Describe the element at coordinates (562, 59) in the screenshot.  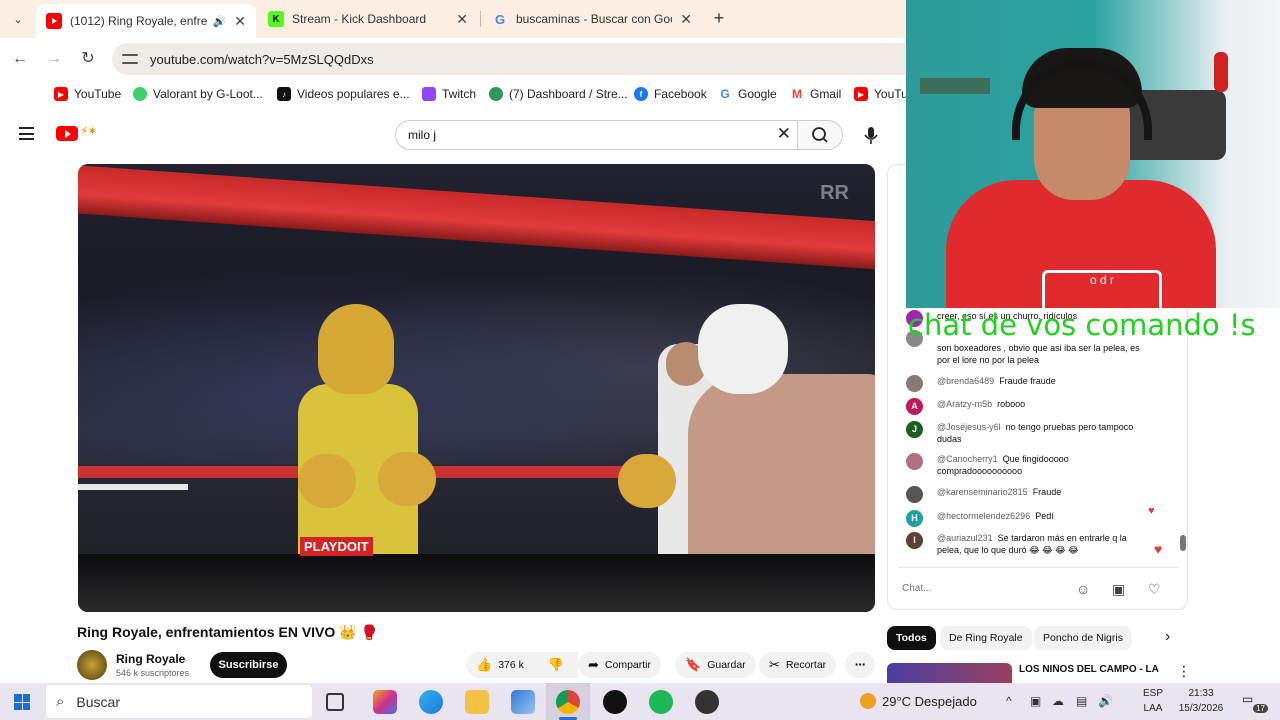
I see `address-bar: youtube.com/watch?v=5MzSLQQdDxs` at that location.